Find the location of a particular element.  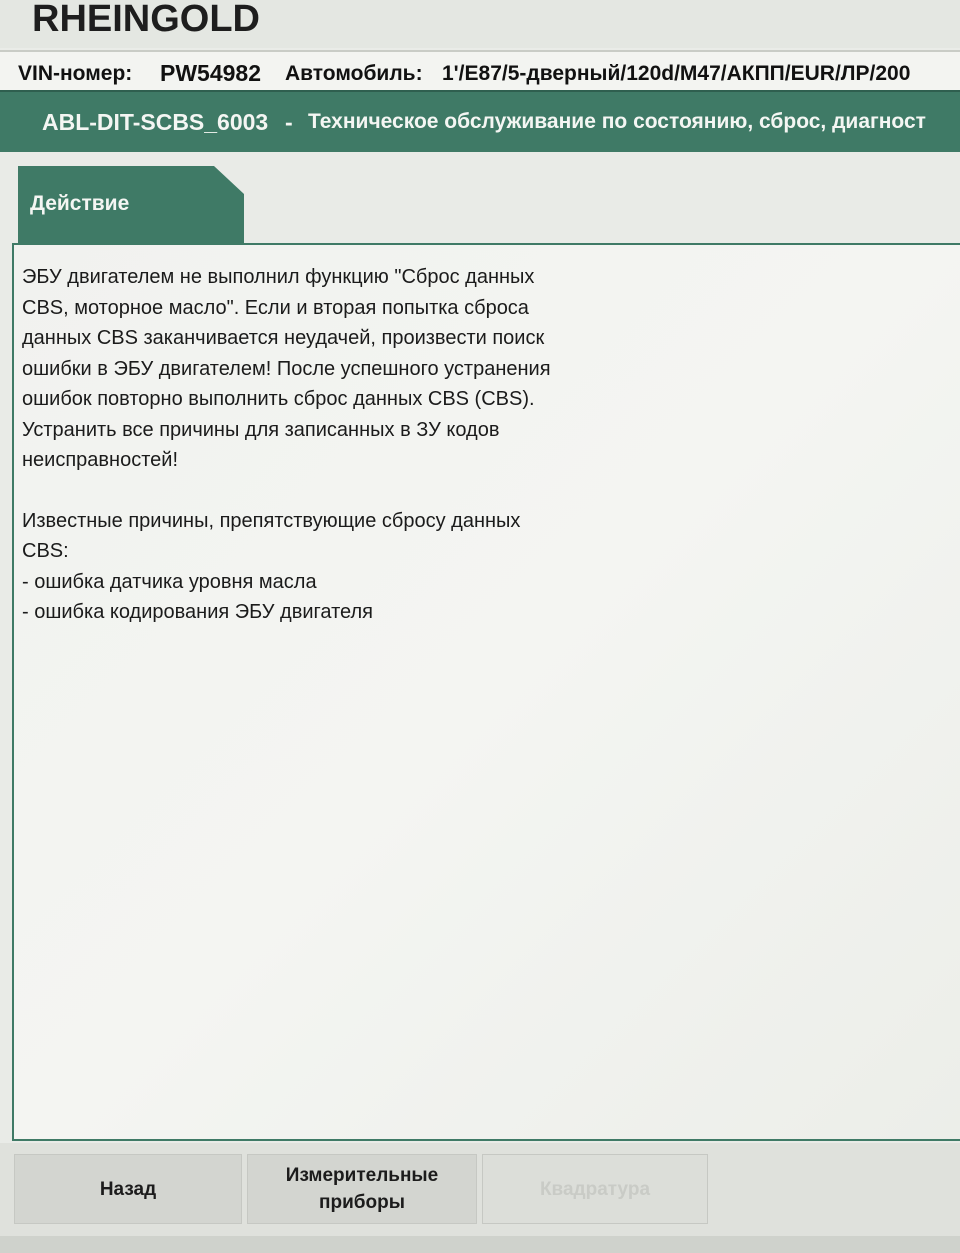

back-button-label: Назад is located at coordinates (128, 1189).